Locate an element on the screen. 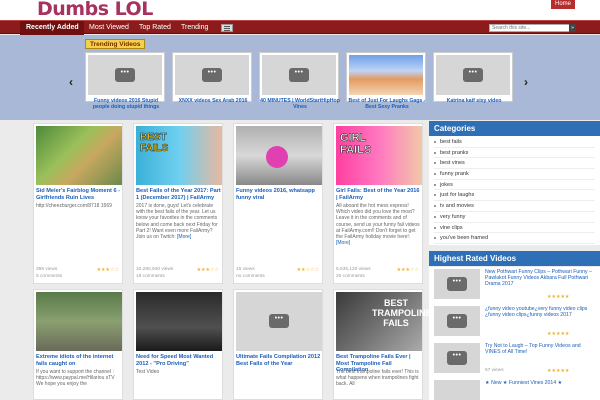 The image size is (600, 400). thumbnail-figure is located at coordinates (277, 157).